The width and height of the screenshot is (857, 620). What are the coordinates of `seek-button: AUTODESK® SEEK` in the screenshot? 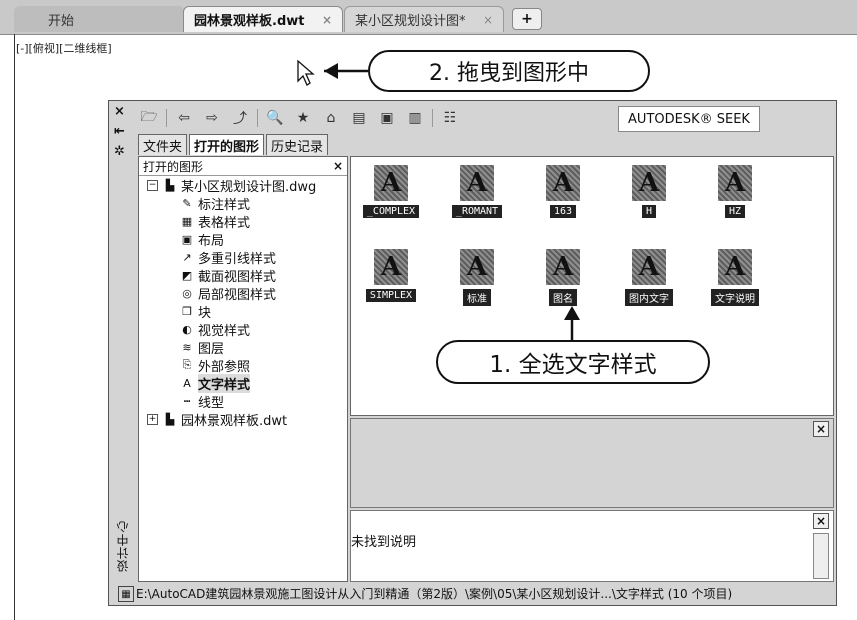 It's located at (689, 119).